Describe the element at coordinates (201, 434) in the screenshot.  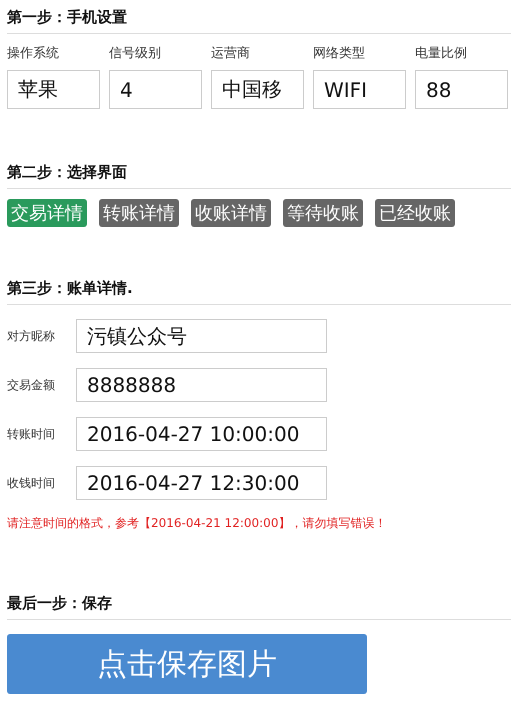
I see `input-field: 2016-04-27 10:00:00` at that location.